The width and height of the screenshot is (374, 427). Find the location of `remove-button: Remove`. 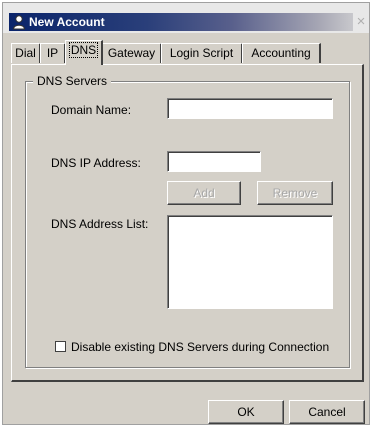

remove-button: Remove is located at coordinates (295, 193).